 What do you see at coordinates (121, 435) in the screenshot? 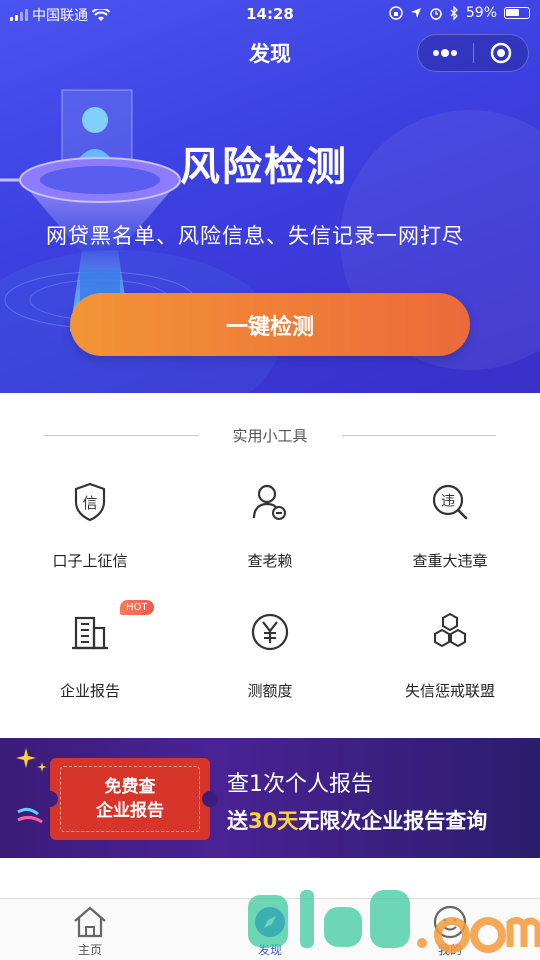
I see `section-divider-left` at bounding box center [121, 435].